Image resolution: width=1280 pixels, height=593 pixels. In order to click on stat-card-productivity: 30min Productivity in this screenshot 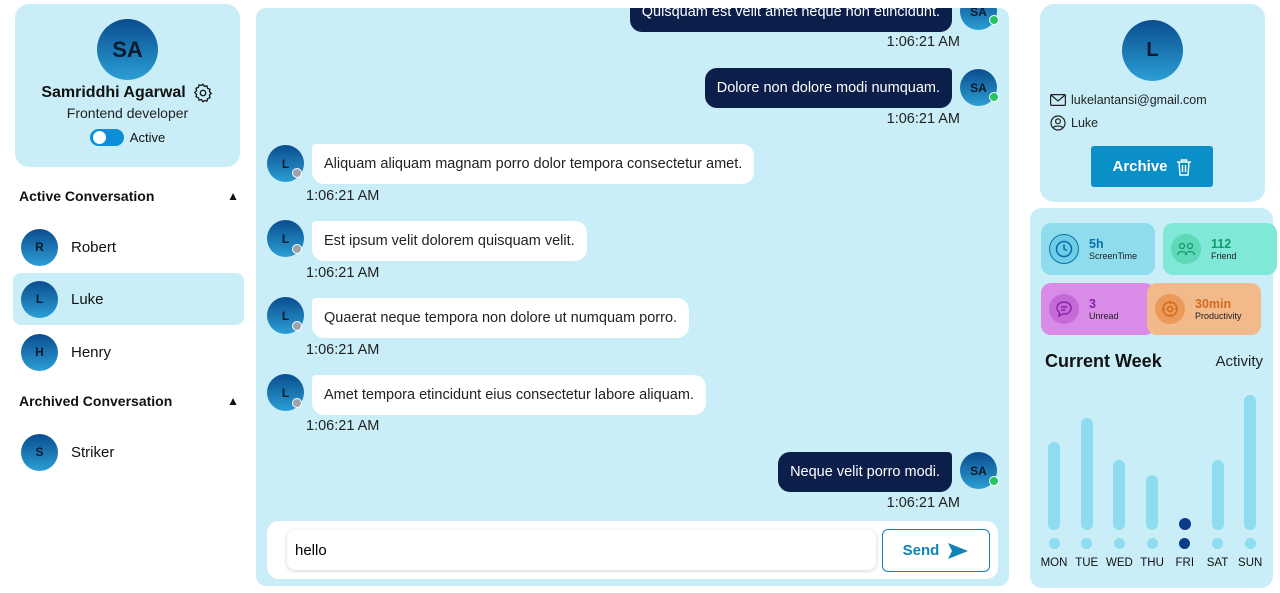, I will do `click(1204, 309)`.